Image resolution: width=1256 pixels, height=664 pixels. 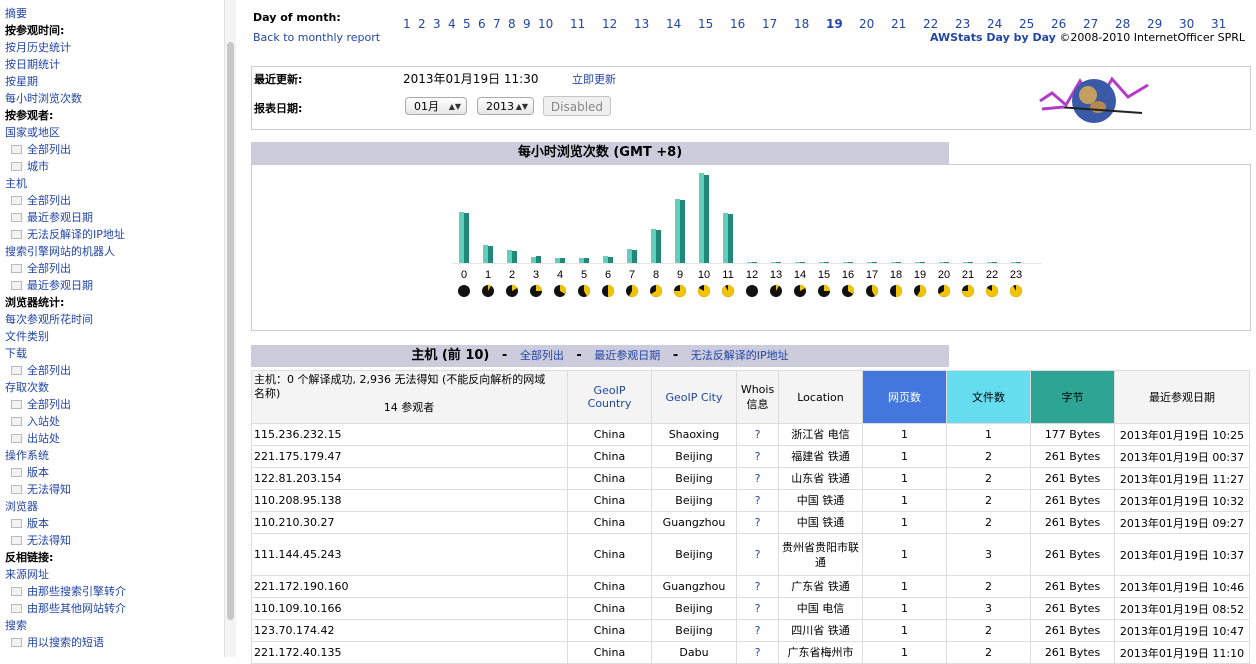 What do you see at coordinates (527, 24) in the screenshot?
I see `day-link: 9` at bounding box center [527, 24].